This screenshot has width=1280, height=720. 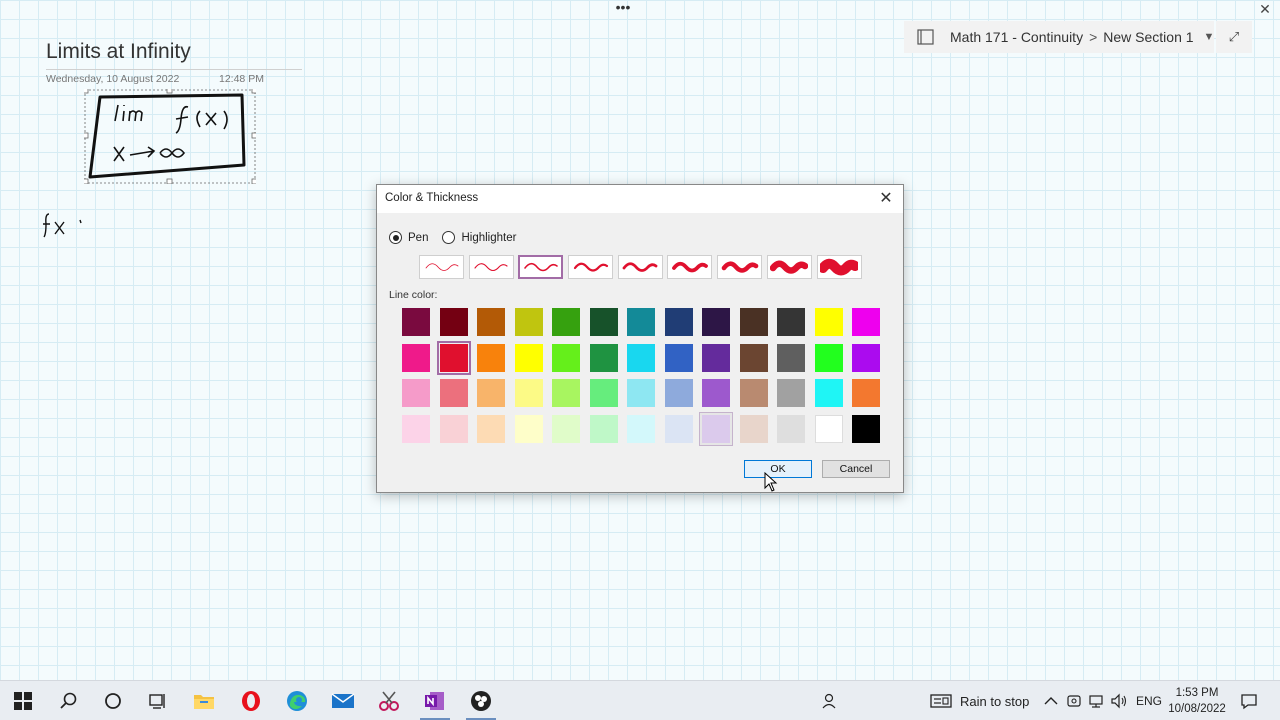 What do you see at coordinates (1249, 700) in the screenshot?
I see `notification-icon` at bounding box center [1249, 700].